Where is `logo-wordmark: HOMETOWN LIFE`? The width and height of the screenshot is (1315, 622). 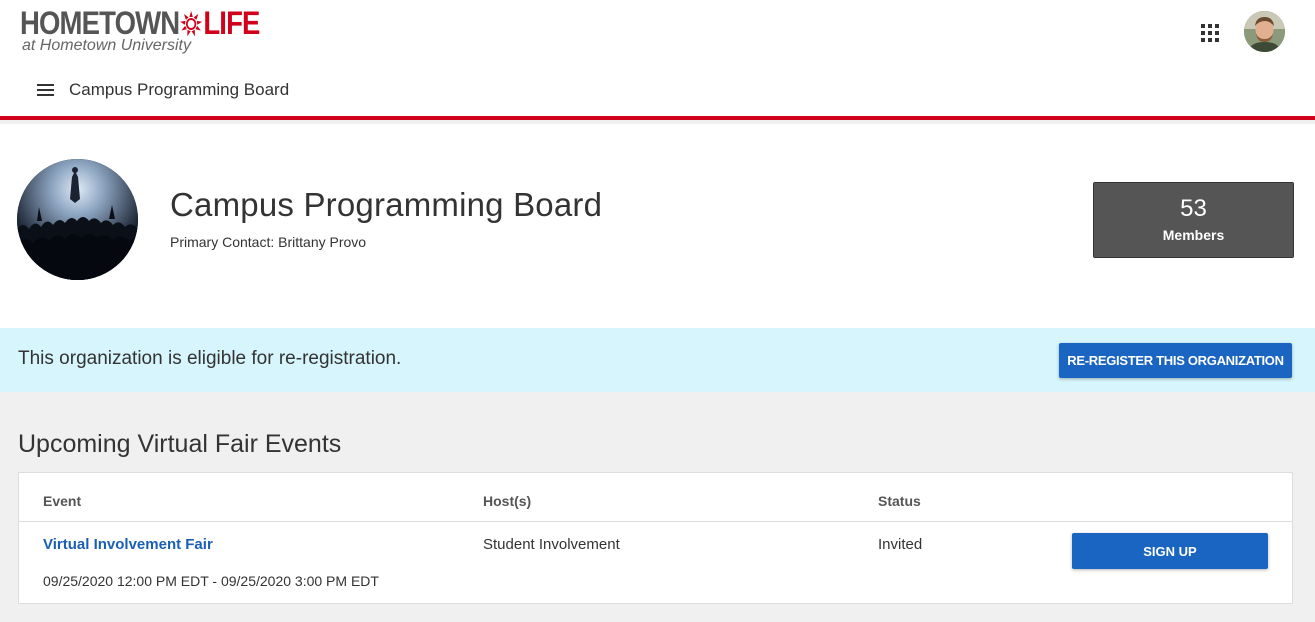
logo-wordmark: HOMETOWN LIFE is located at coordinates (140, 23).